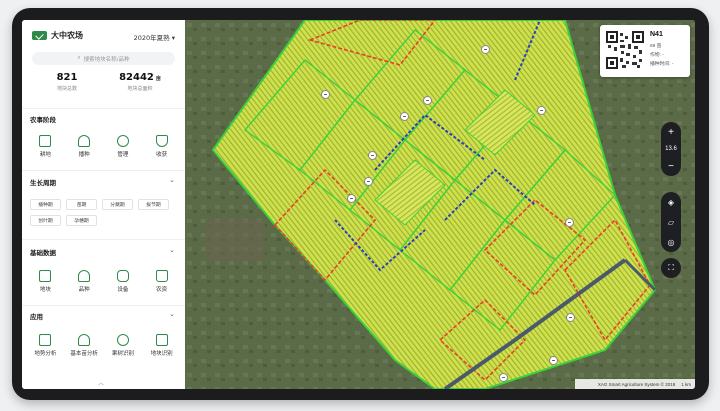  I want to click on stat-value: 821, so click(67, 77).